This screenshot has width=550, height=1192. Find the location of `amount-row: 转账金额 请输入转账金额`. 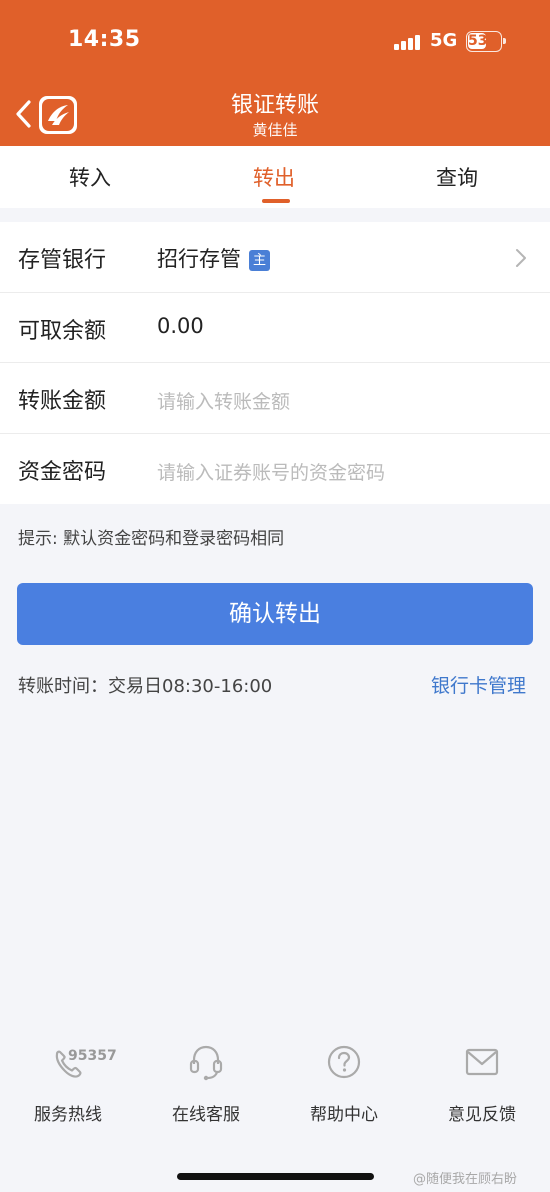

amount-row: 转账金额 请输入转账金额 is located at coordinates (275, 398).